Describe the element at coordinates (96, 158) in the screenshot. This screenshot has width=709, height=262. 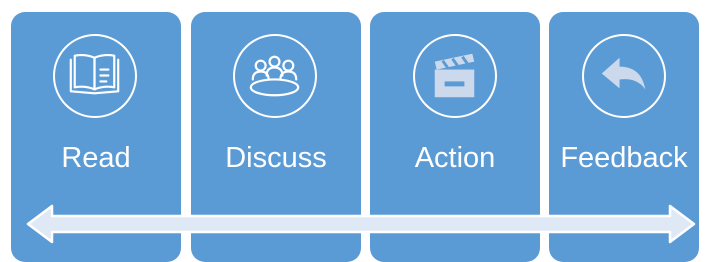
I see `step-label: Read` at that location.